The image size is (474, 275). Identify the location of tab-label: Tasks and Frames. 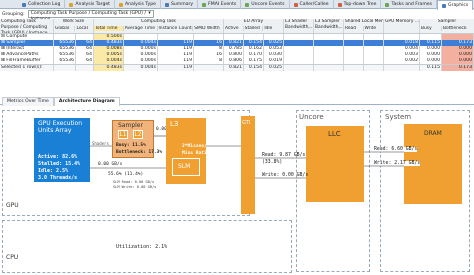
(412, 4).